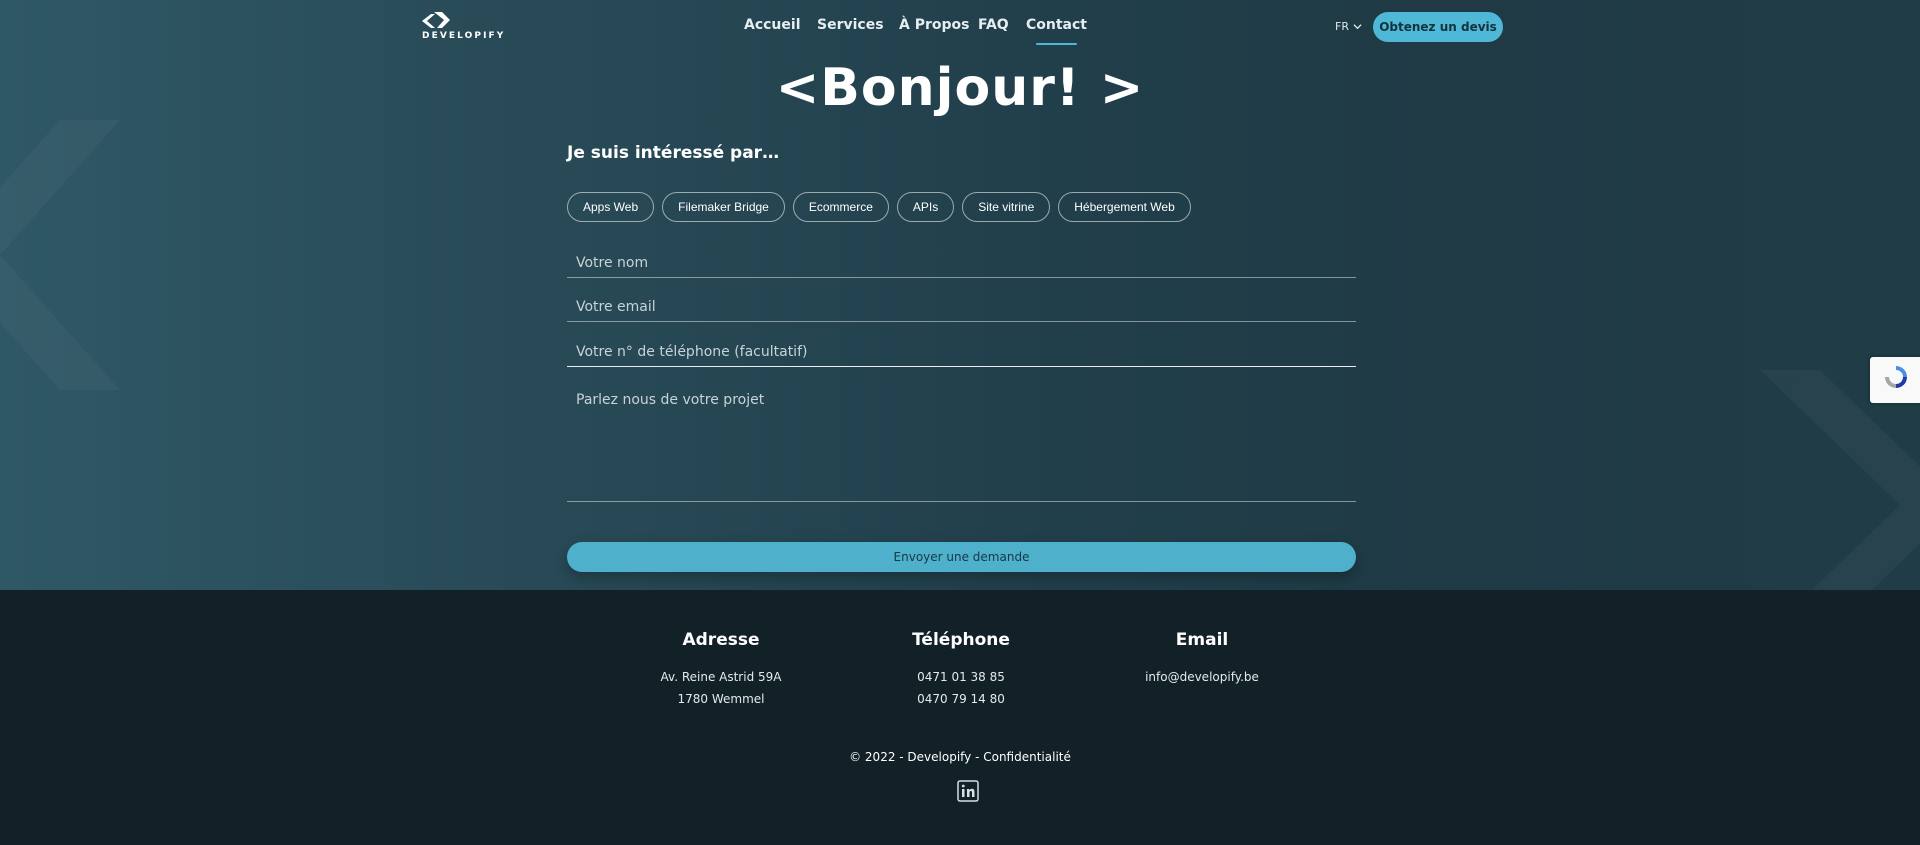 The width and height of the screenshot is (1920, 845). Describe the element at coordinates (1006, 207) in the screenshot. I see `chip-site-vitrine: Site vitrine` at that location.